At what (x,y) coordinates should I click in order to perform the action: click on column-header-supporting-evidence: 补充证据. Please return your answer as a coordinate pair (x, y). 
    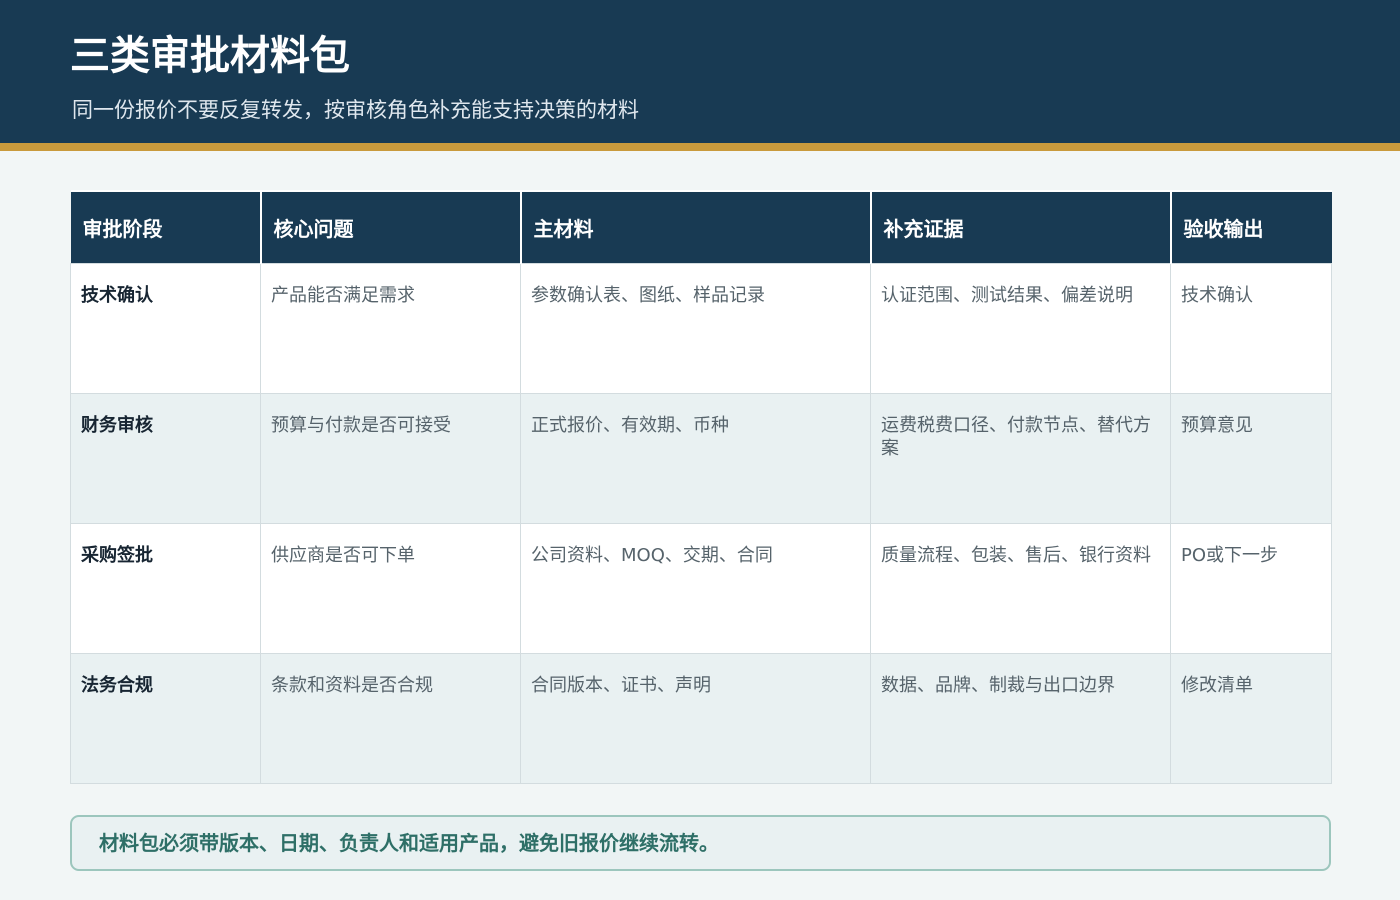
    Looking at the image, I should click on (1020, 226).